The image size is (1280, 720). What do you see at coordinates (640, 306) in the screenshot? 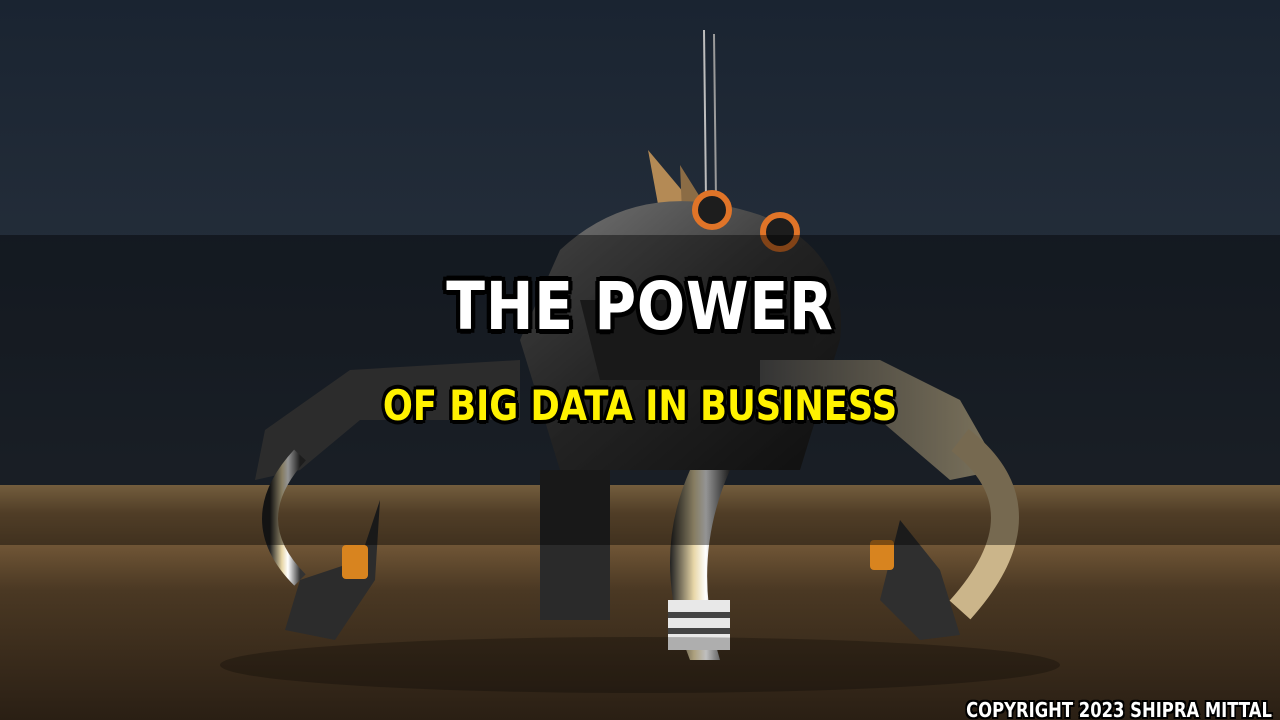
I see `headline-main: THE POWER` at bounding box center [640, 306].